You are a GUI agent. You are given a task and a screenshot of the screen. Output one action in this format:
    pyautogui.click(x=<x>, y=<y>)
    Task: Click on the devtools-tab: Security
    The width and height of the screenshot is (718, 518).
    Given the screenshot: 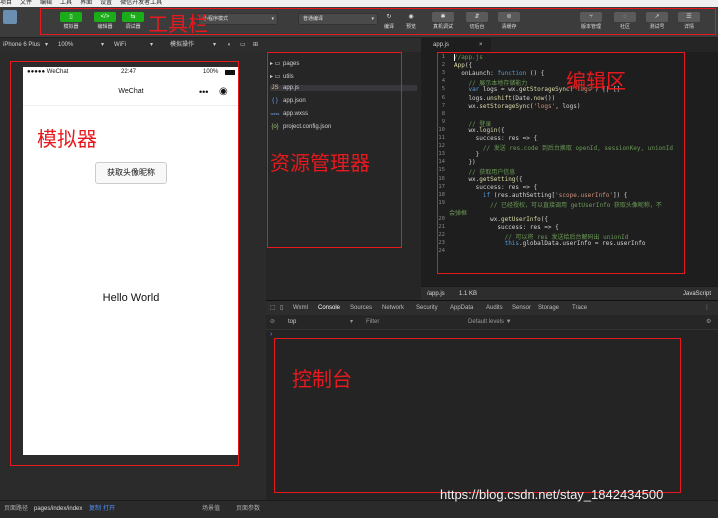 What is the action you would take?
    pyautogui.click(x=427, y=308)
    